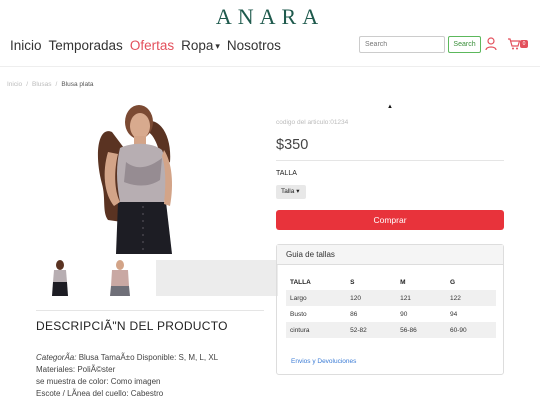  I want to click on user-icon, so click(491, 44).